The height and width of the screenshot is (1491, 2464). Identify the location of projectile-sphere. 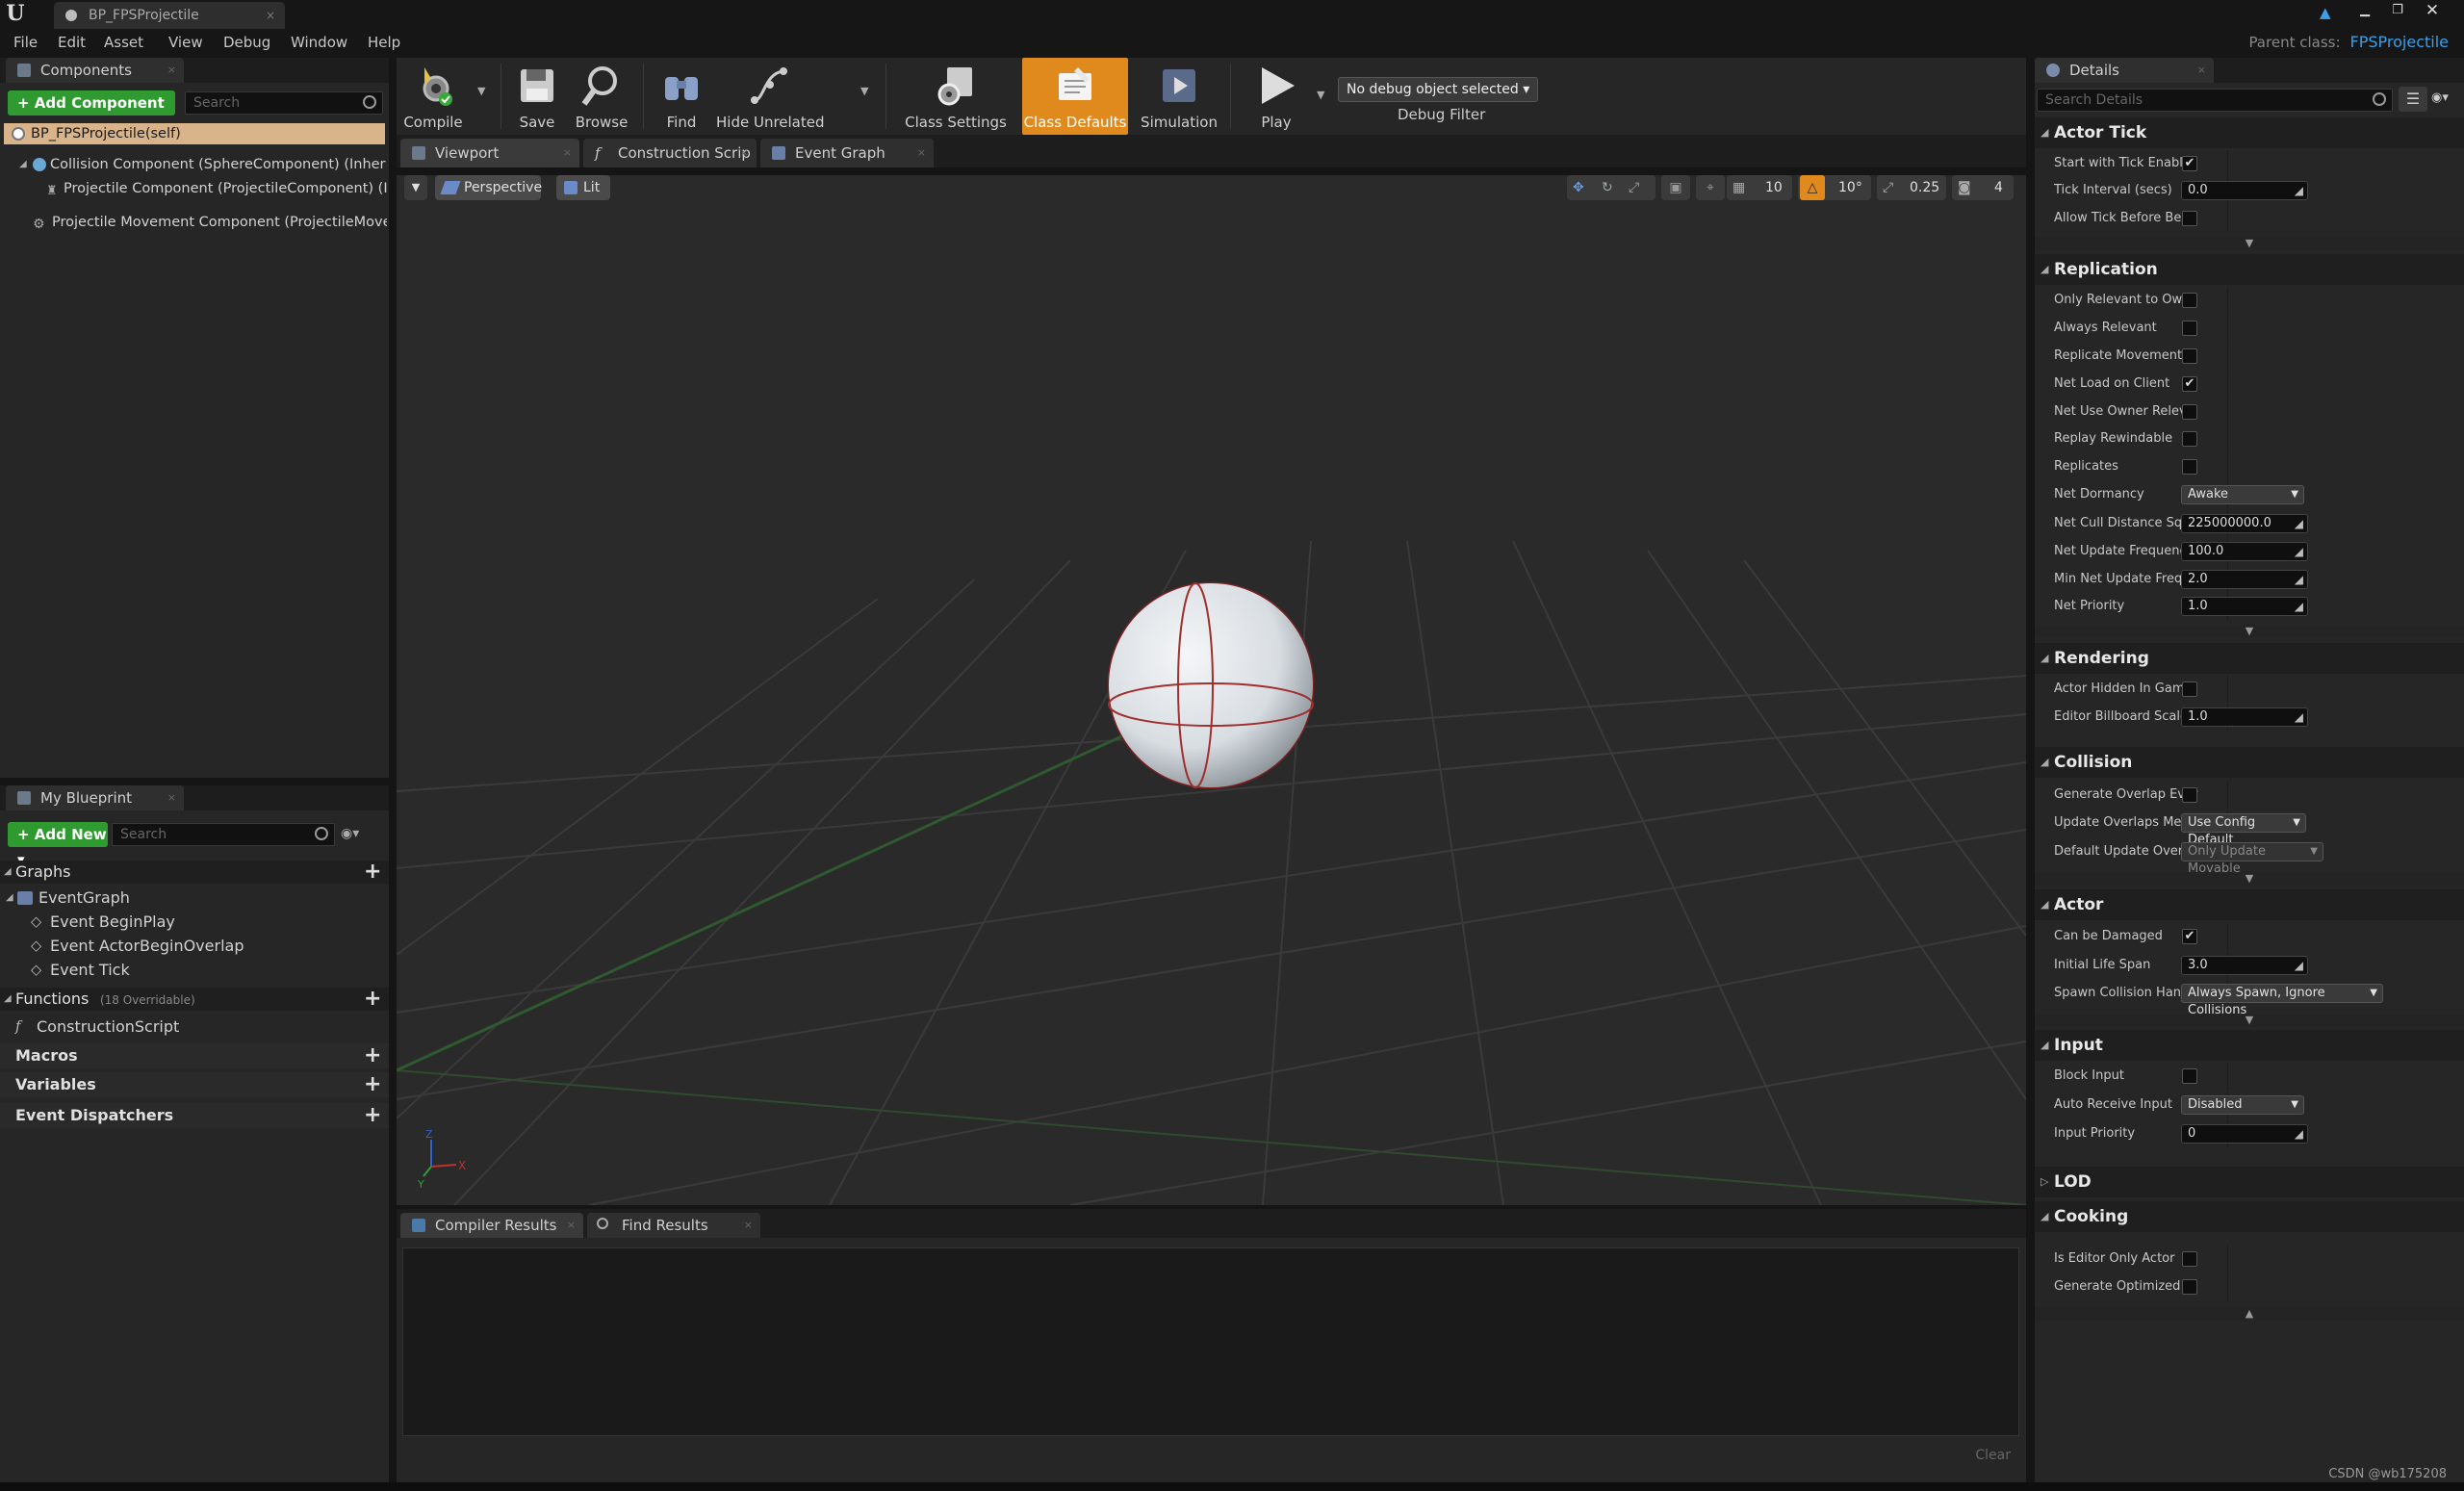
(1211, 685).